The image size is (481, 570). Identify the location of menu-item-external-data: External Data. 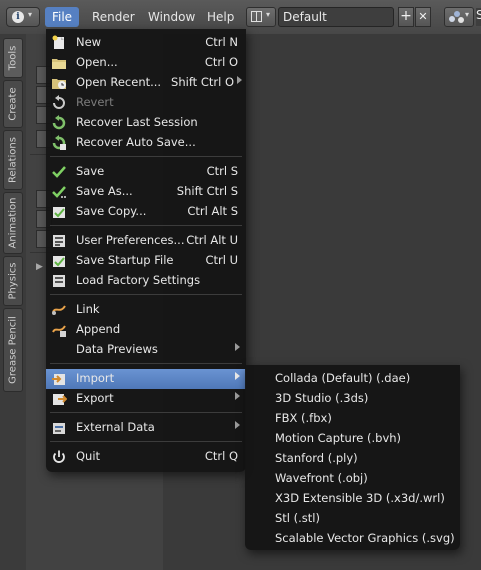
(146, 428).